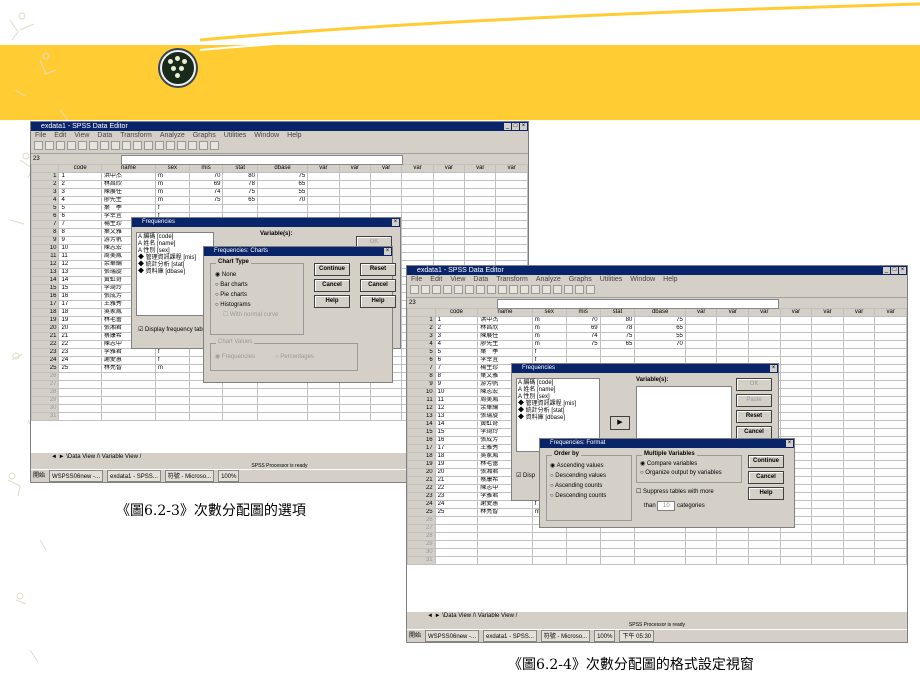 The width and height of the screenshot is (920, 690). What do you see at coordinates (620, 423) in the screenshot?
I see `move-arrow-button: ▶` at bounding box center [620, 423].